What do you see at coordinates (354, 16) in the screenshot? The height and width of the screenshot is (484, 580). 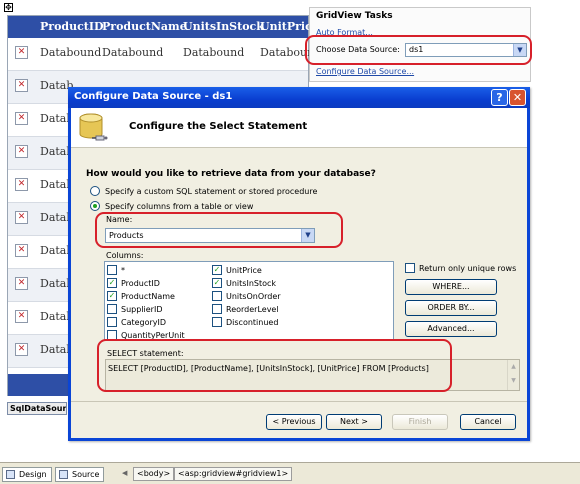 I see `tasks-title: GridView Tasks` at bounding box center [354, 16].